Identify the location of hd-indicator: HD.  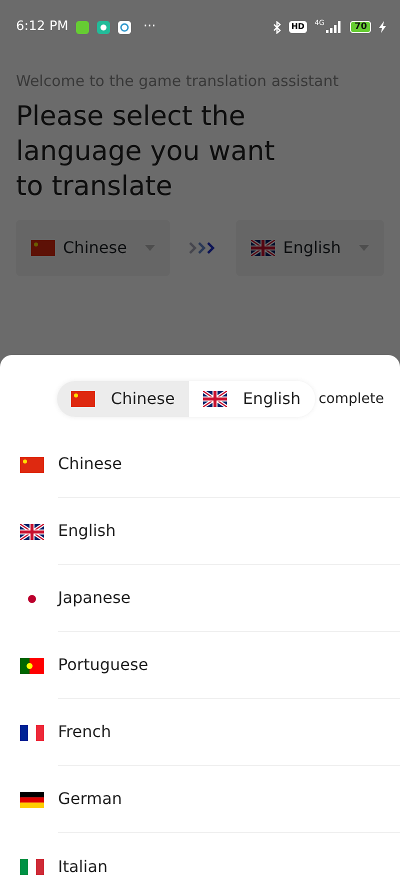
(298, 27).